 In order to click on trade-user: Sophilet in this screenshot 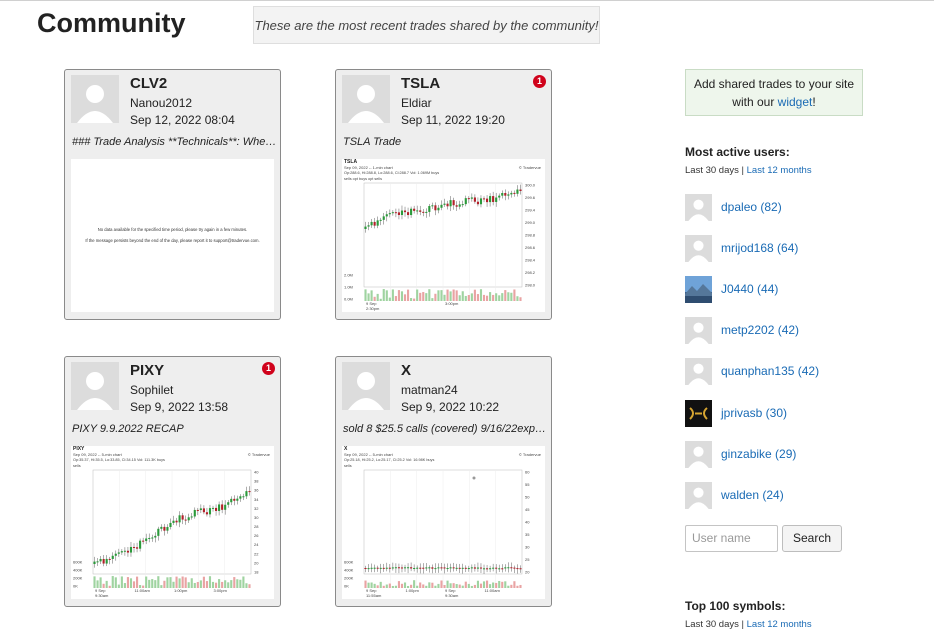, I will do `click(151, 390)`.